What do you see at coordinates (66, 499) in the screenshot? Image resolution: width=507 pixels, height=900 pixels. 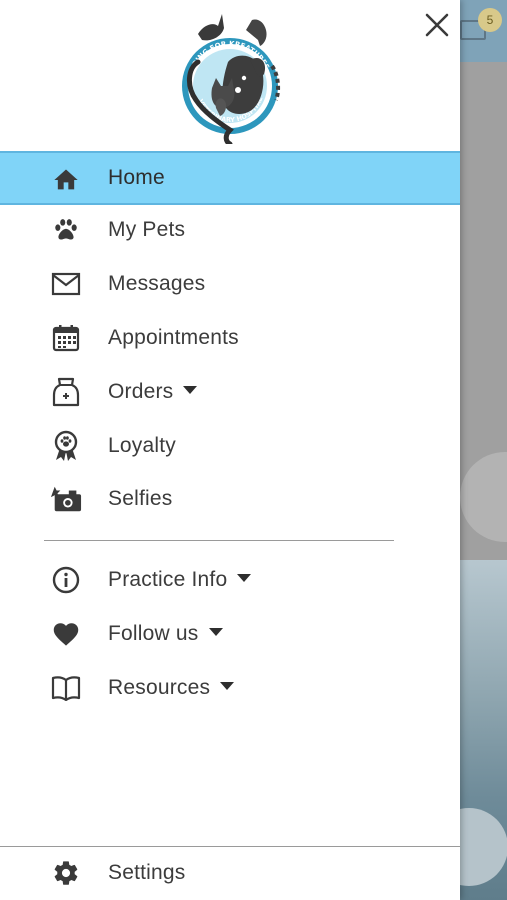 I see `camera-icon` at bounding box center [66, 499].